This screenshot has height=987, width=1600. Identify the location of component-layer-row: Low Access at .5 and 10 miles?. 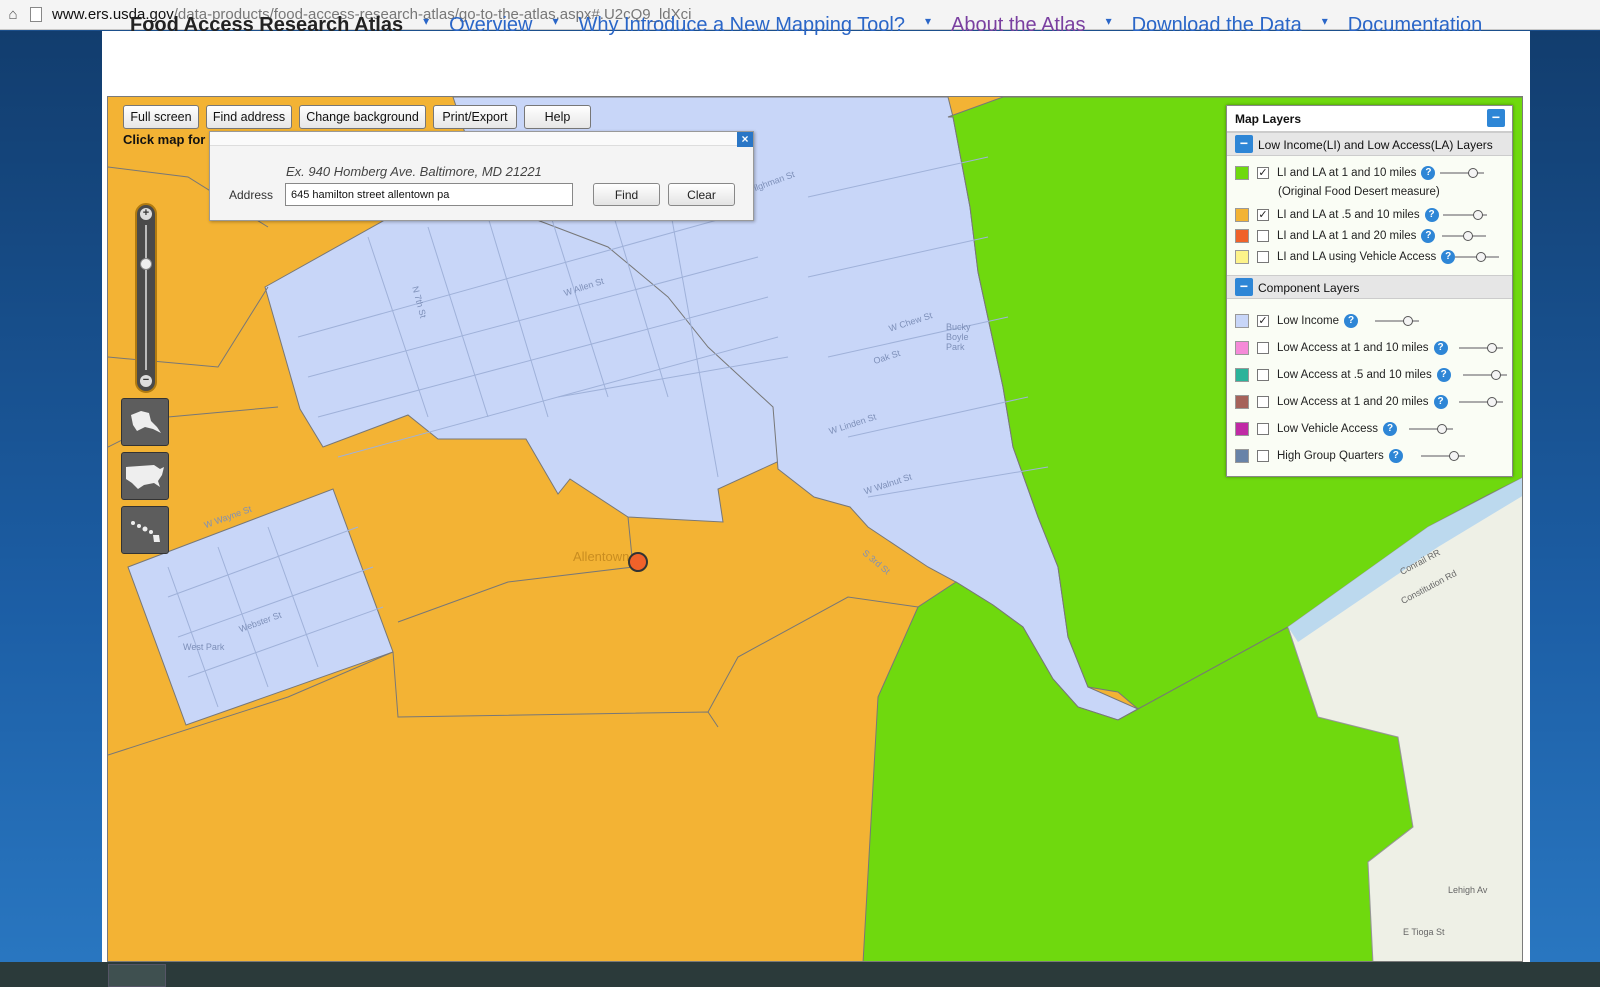
(1369, 375).